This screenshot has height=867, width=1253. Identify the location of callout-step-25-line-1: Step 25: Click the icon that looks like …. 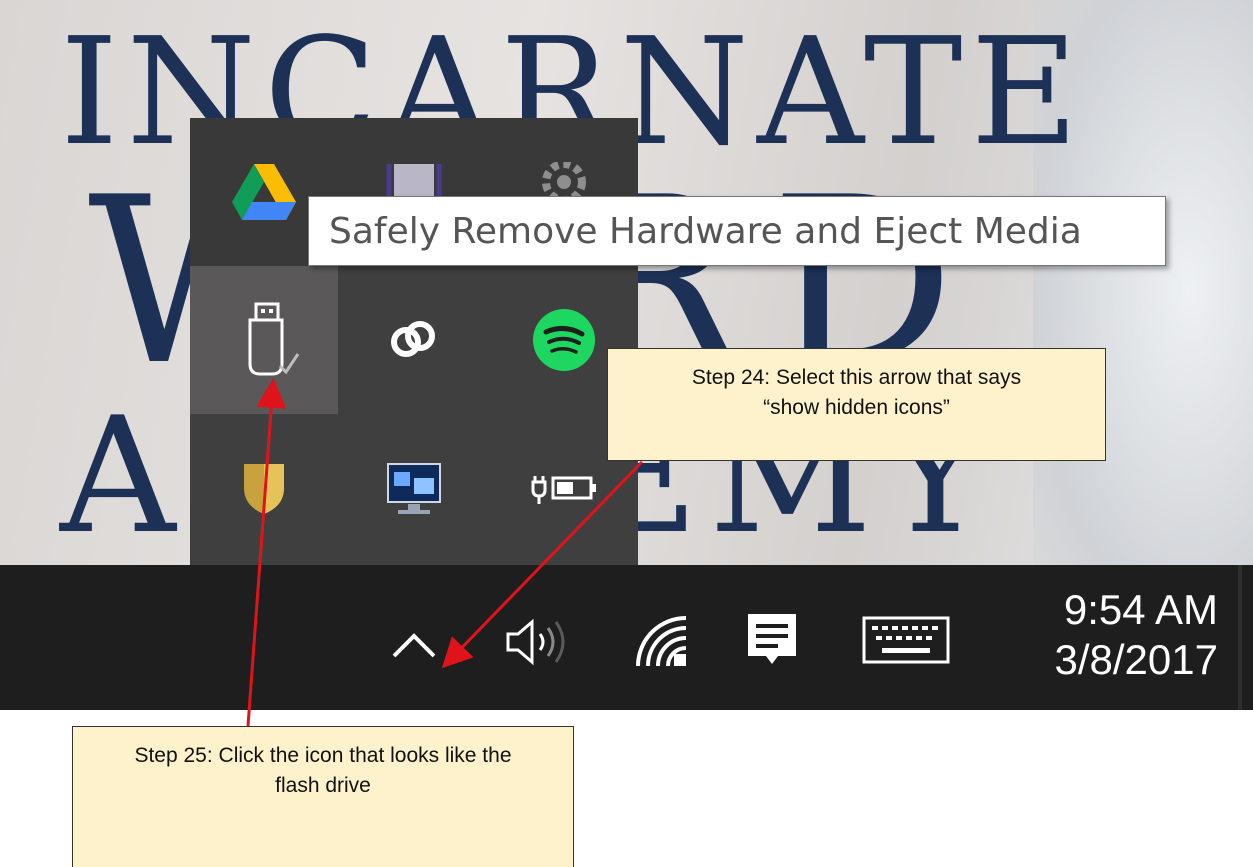
(323, 755).